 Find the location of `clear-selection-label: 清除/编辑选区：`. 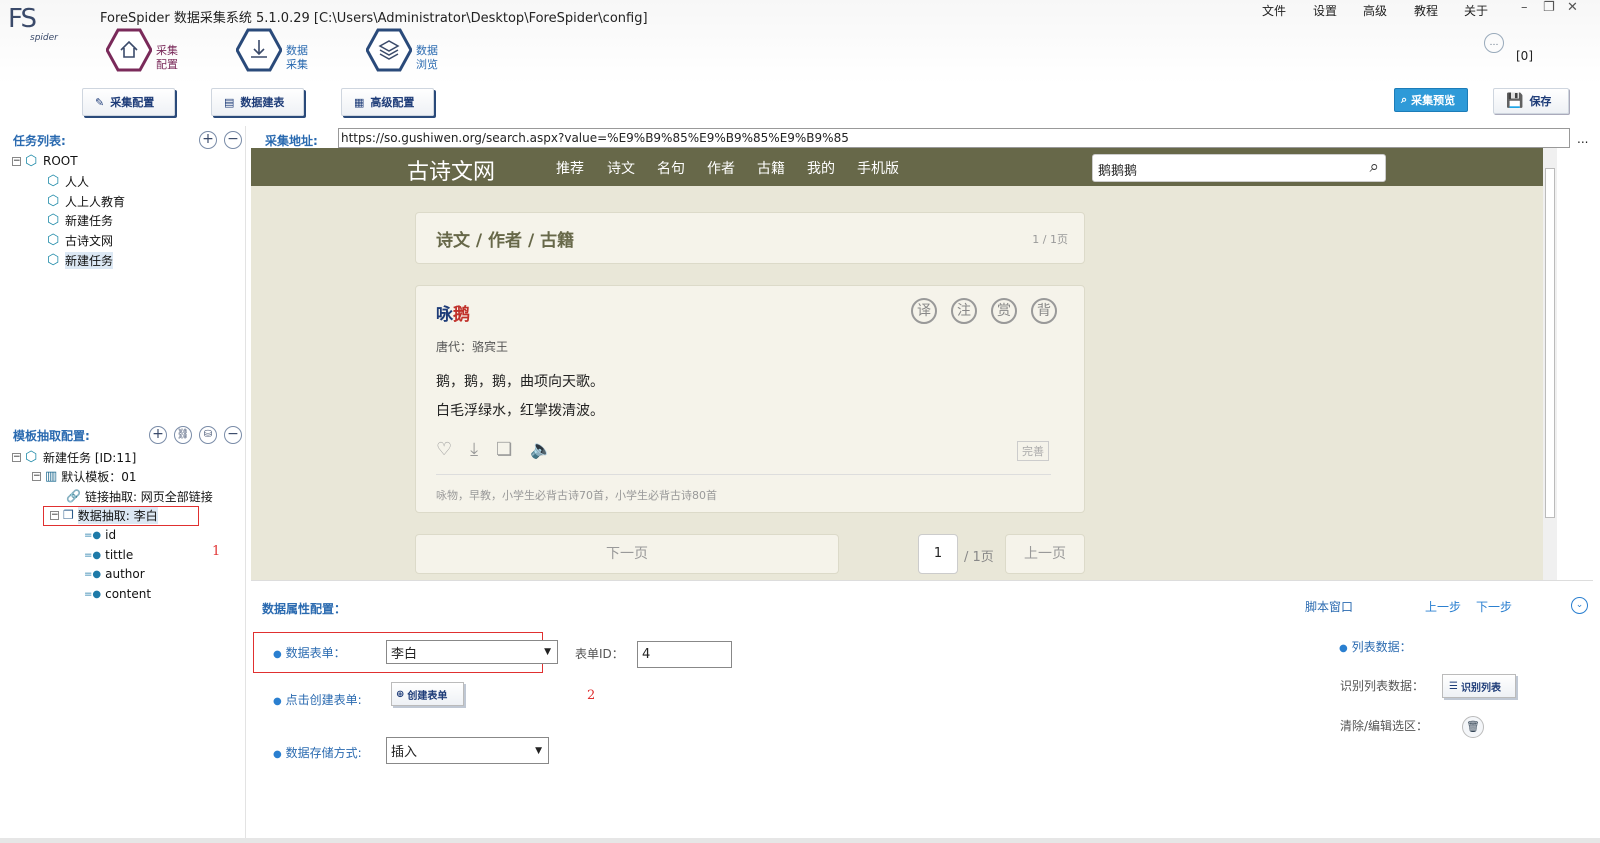

clear-selection-label: 清除/编辑选区： is located at coordinates (1384, 726).